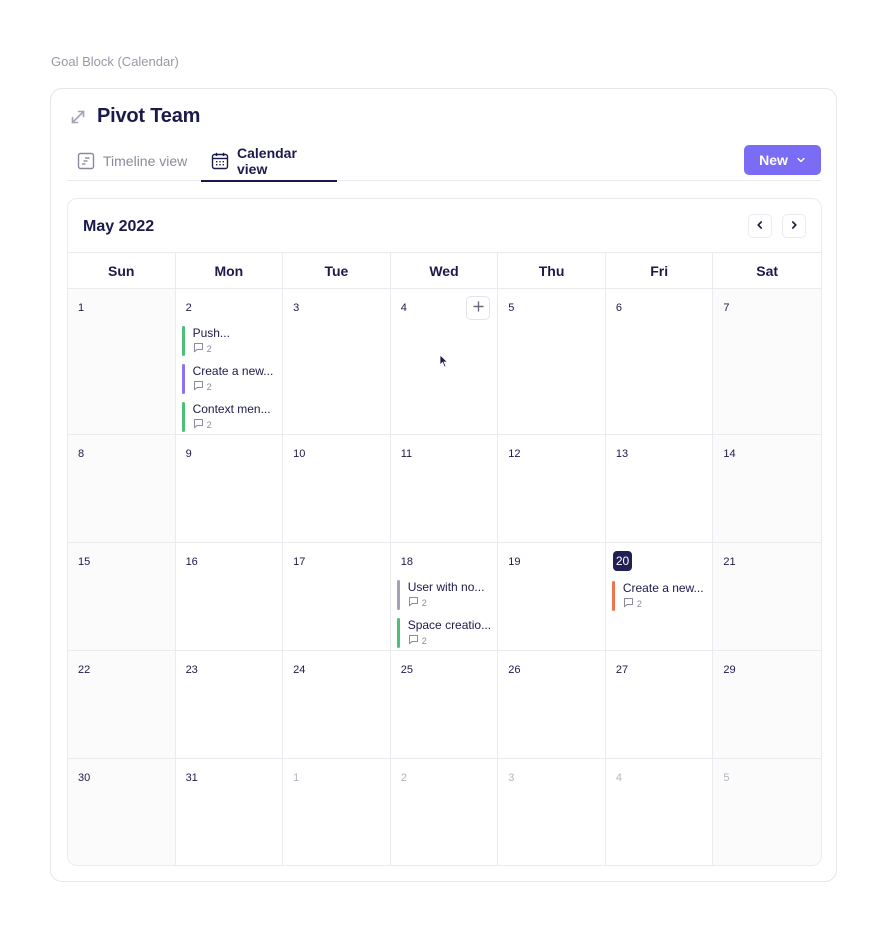 This screenshot has width=887, height=932. I want to click on calendar-day-cell: 17, so click(337, 597).